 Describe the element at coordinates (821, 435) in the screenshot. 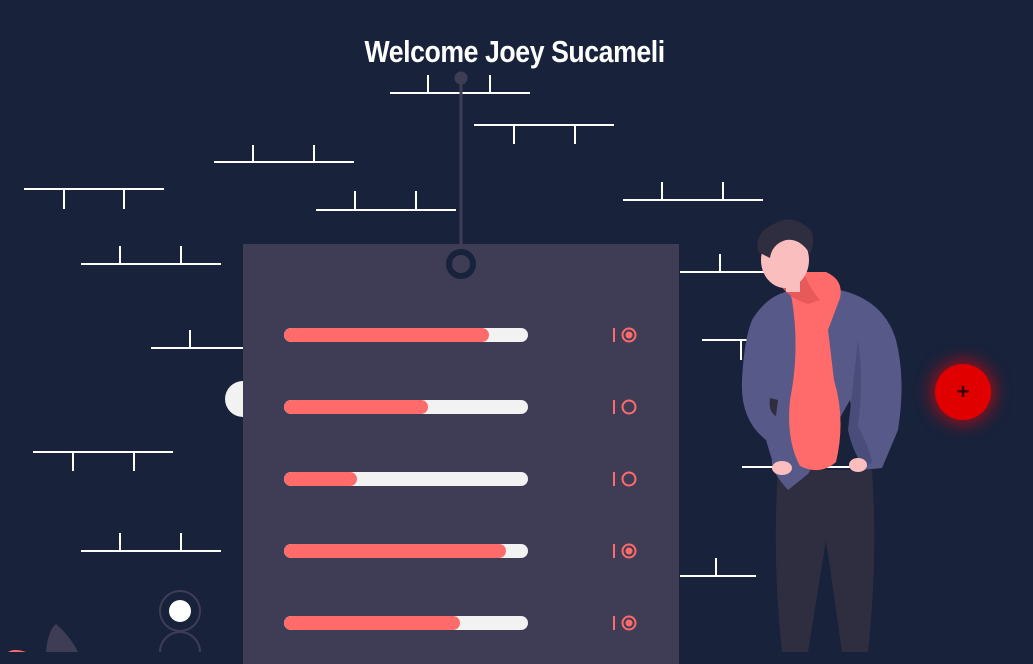

I see `person-illustration` at that location.